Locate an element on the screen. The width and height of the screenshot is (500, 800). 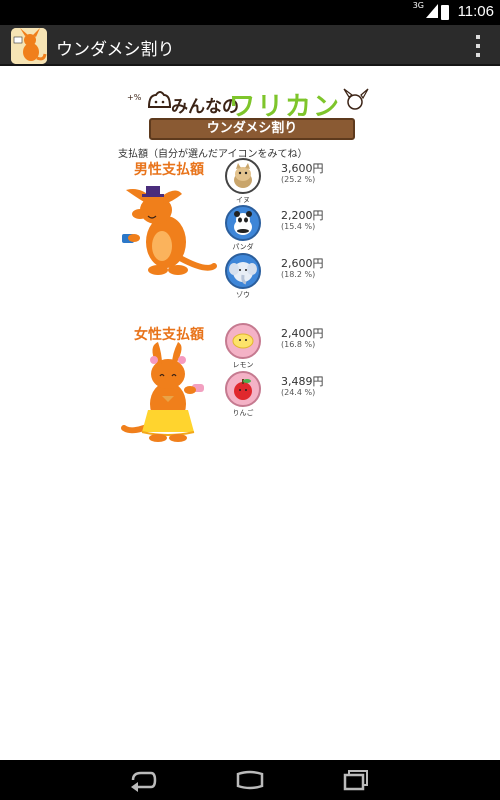
title-banner: ウンダメシ割り is located at coordinates (252, 129).